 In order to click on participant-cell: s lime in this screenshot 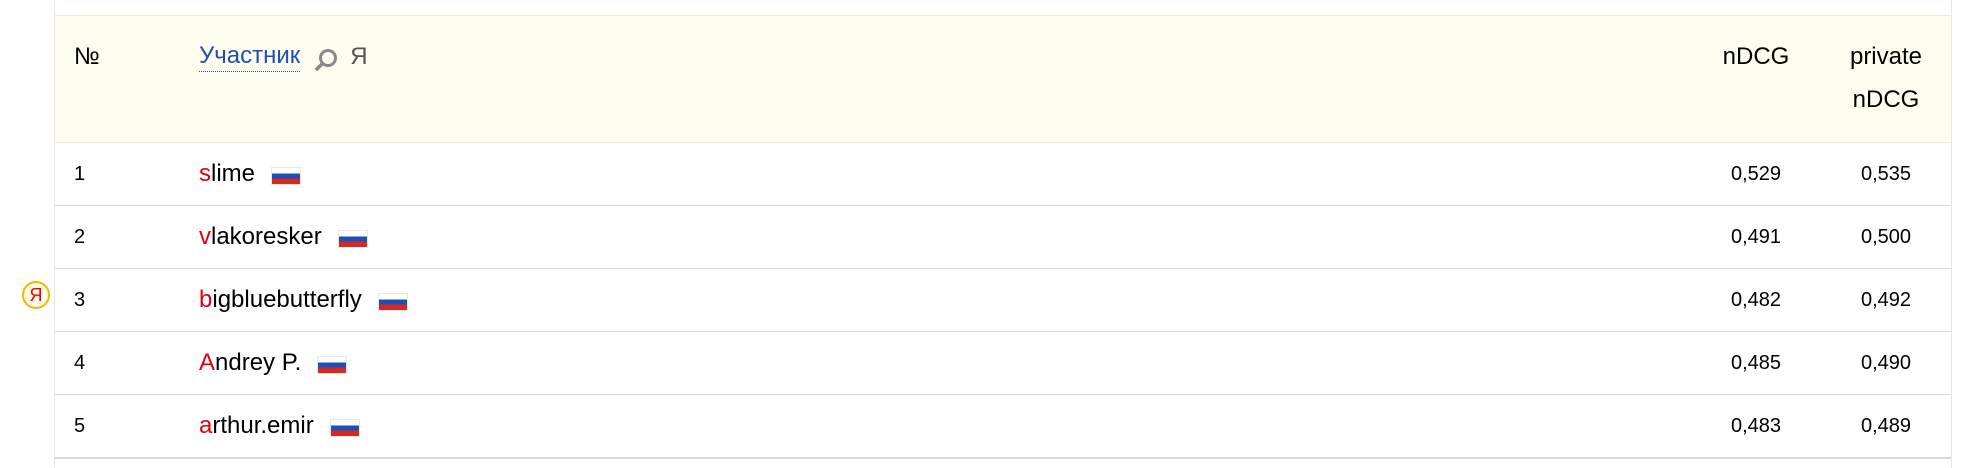, I will do `click(250, 174)`.